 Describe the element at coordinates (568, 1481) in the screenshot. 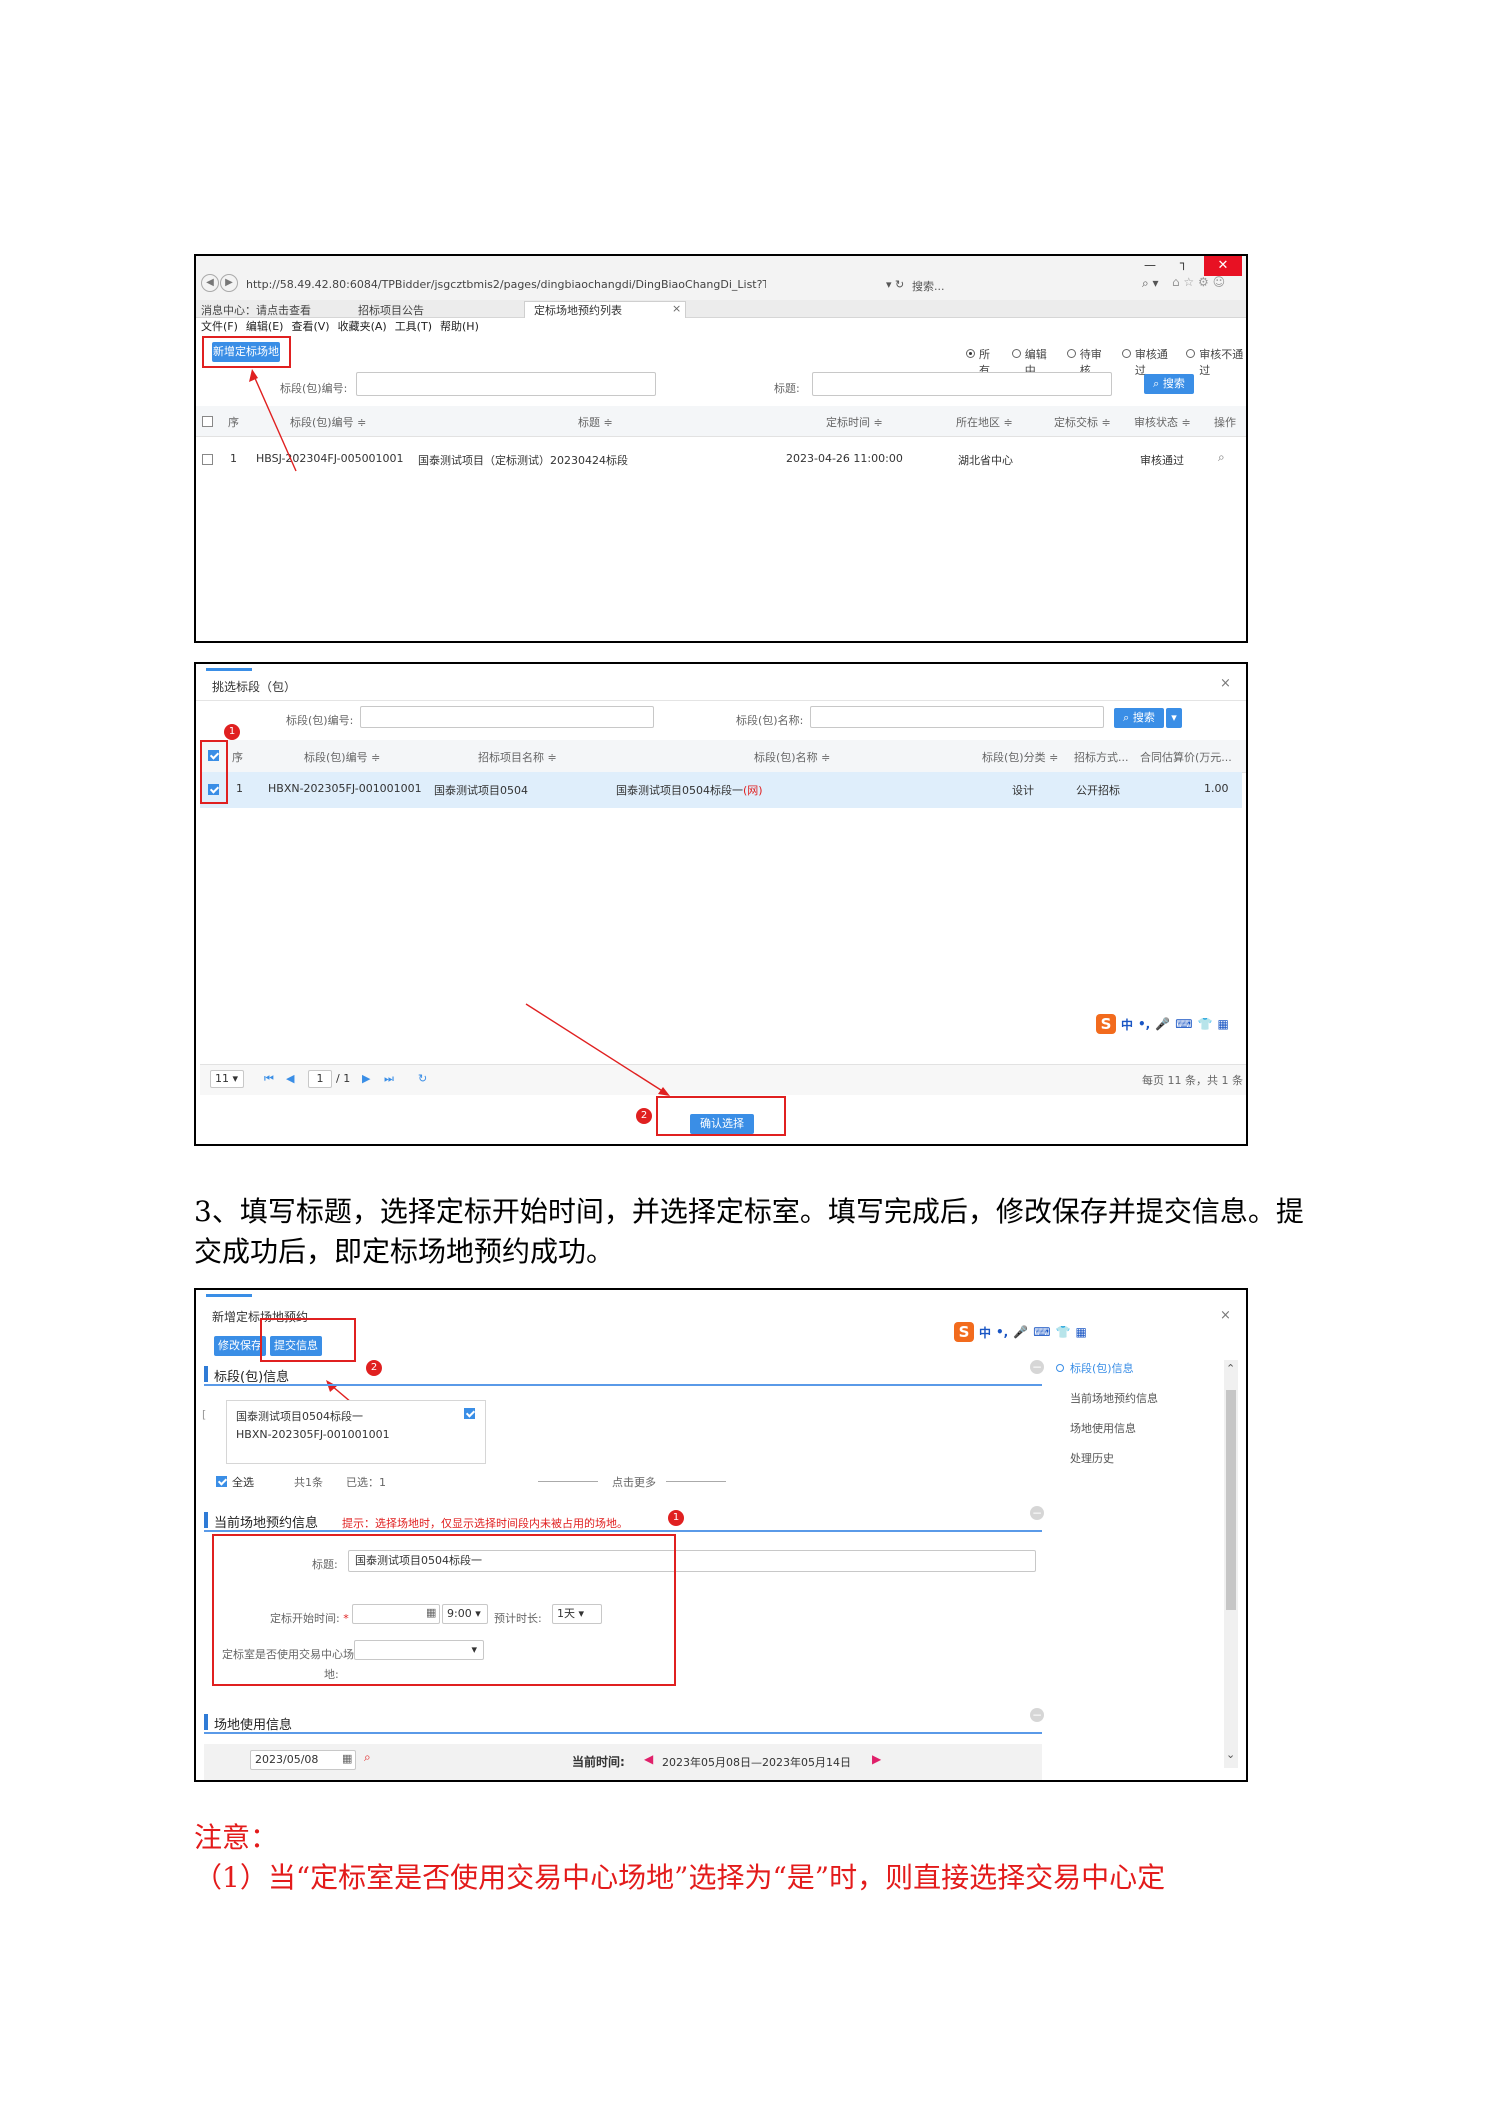

I see `more-line-left` at that location.